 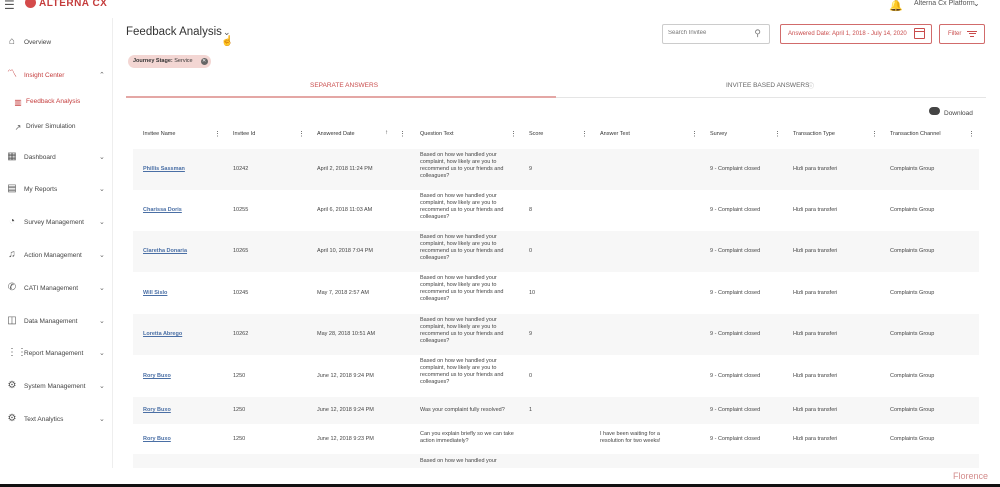 I want to click on logo: ALTERNA CX, so click(x=66, y=4).